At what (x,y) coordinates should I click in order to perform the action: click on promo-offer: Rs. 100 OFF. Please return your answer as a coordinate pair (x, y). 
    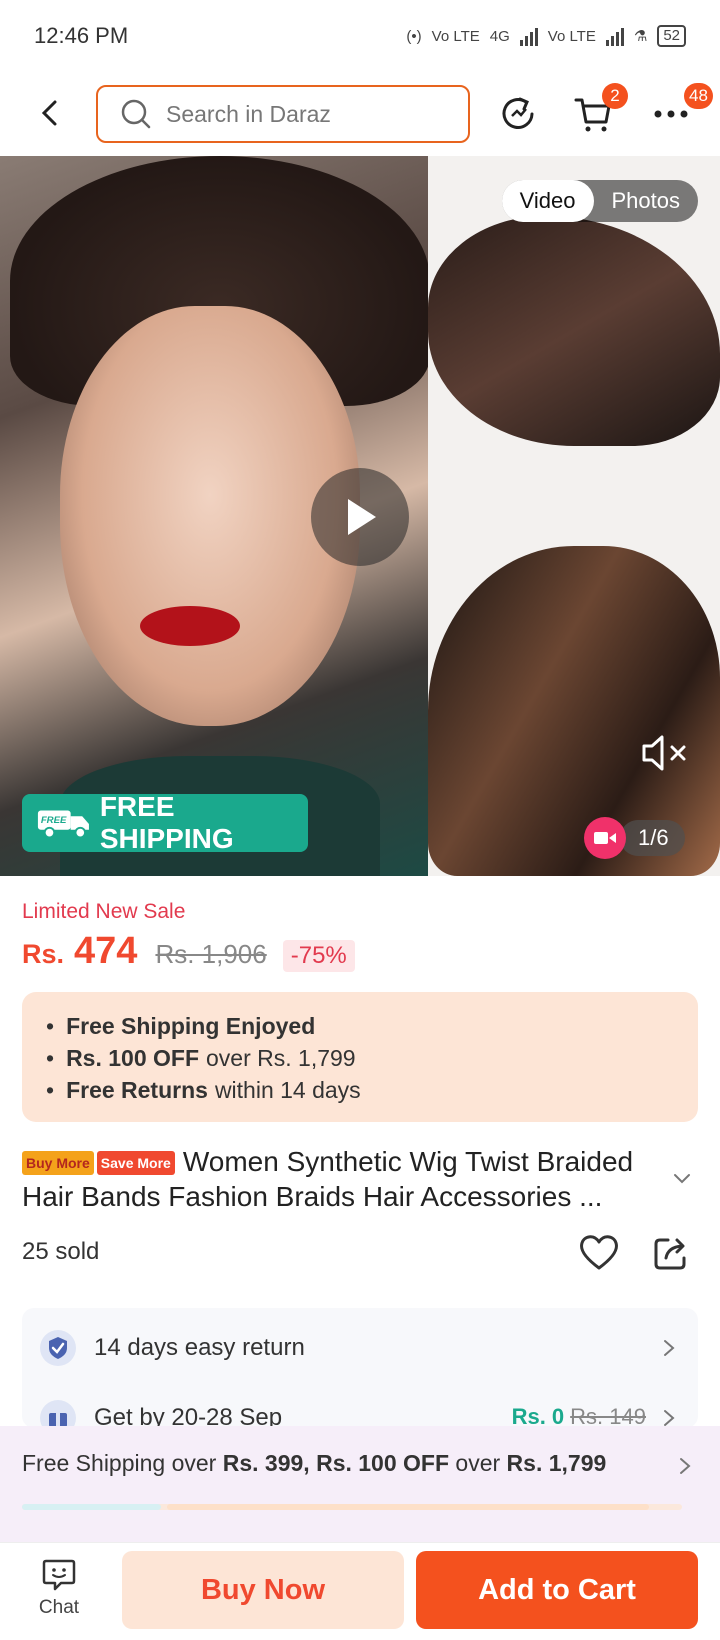
    Looking at the image, I should click on (383, 1463).